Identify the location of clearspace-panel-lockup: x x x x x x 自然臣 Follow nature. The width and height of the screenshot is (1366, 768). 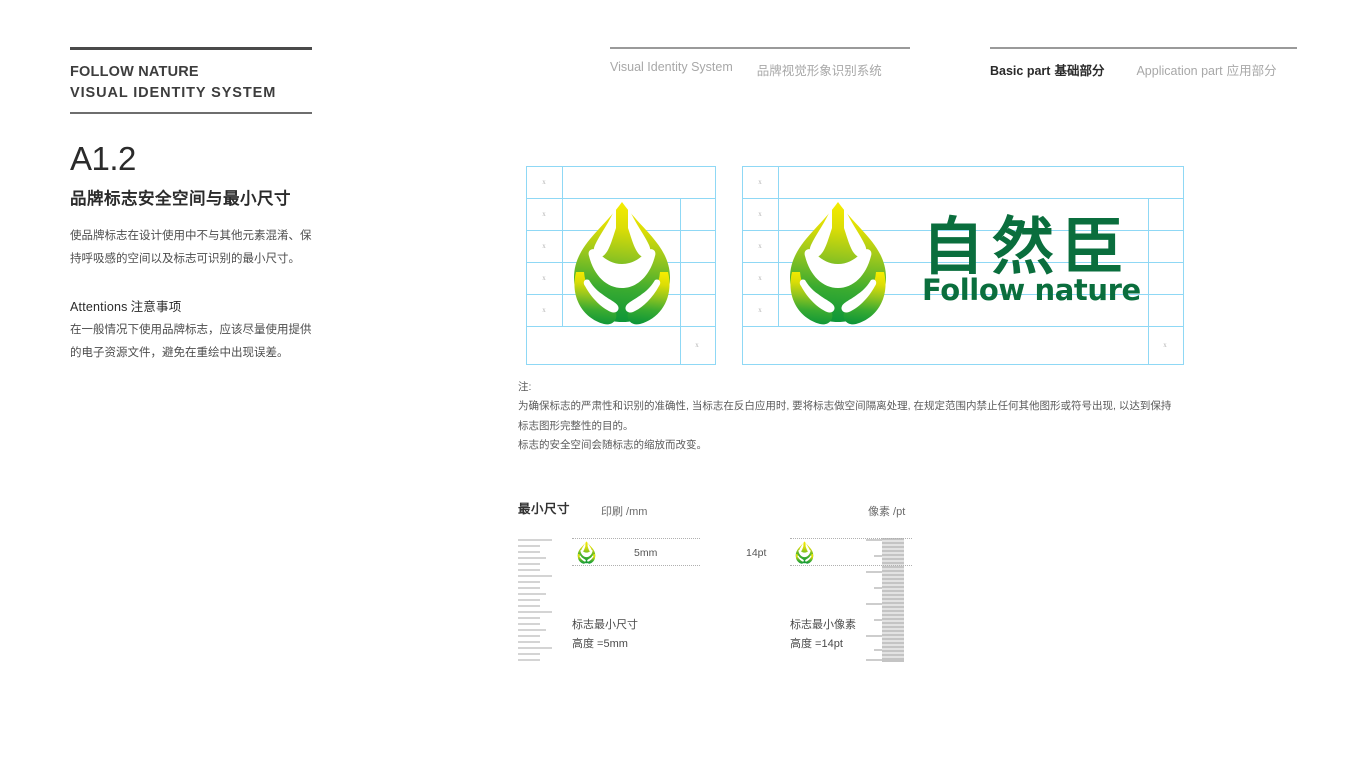
(963, 265).